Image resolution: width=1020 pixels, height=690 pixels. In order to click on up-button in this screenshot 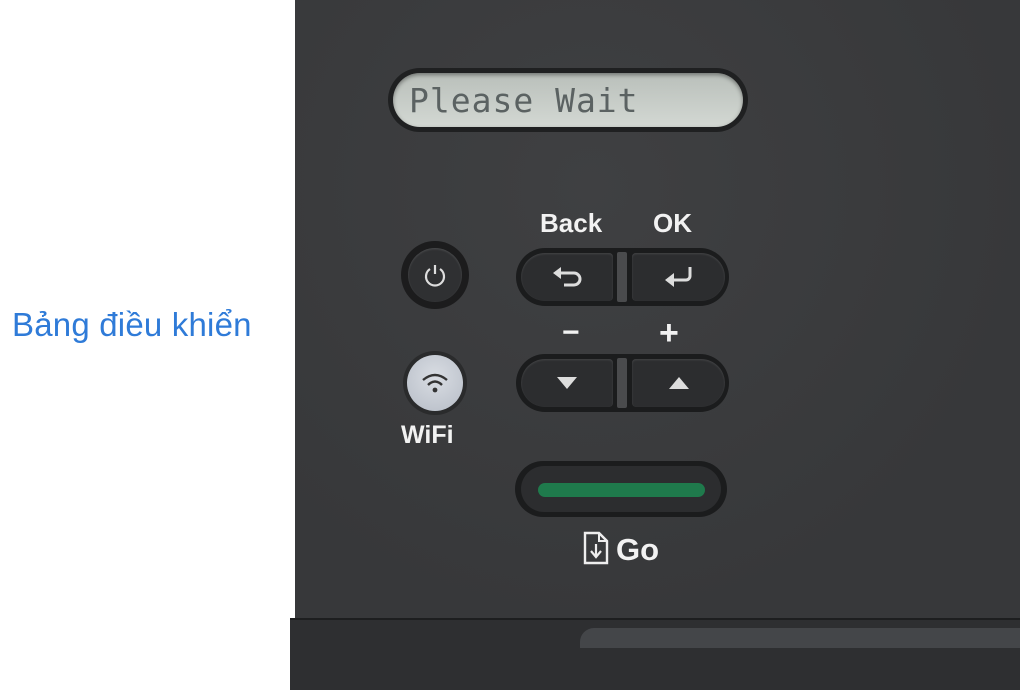, I will do `click(678, 383)`.